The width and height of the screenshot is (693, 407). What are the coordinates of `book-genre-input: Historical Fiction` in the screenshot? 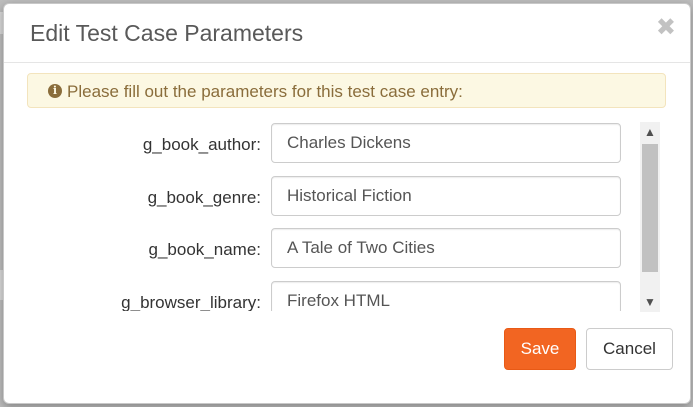 It's located at (446, 196).